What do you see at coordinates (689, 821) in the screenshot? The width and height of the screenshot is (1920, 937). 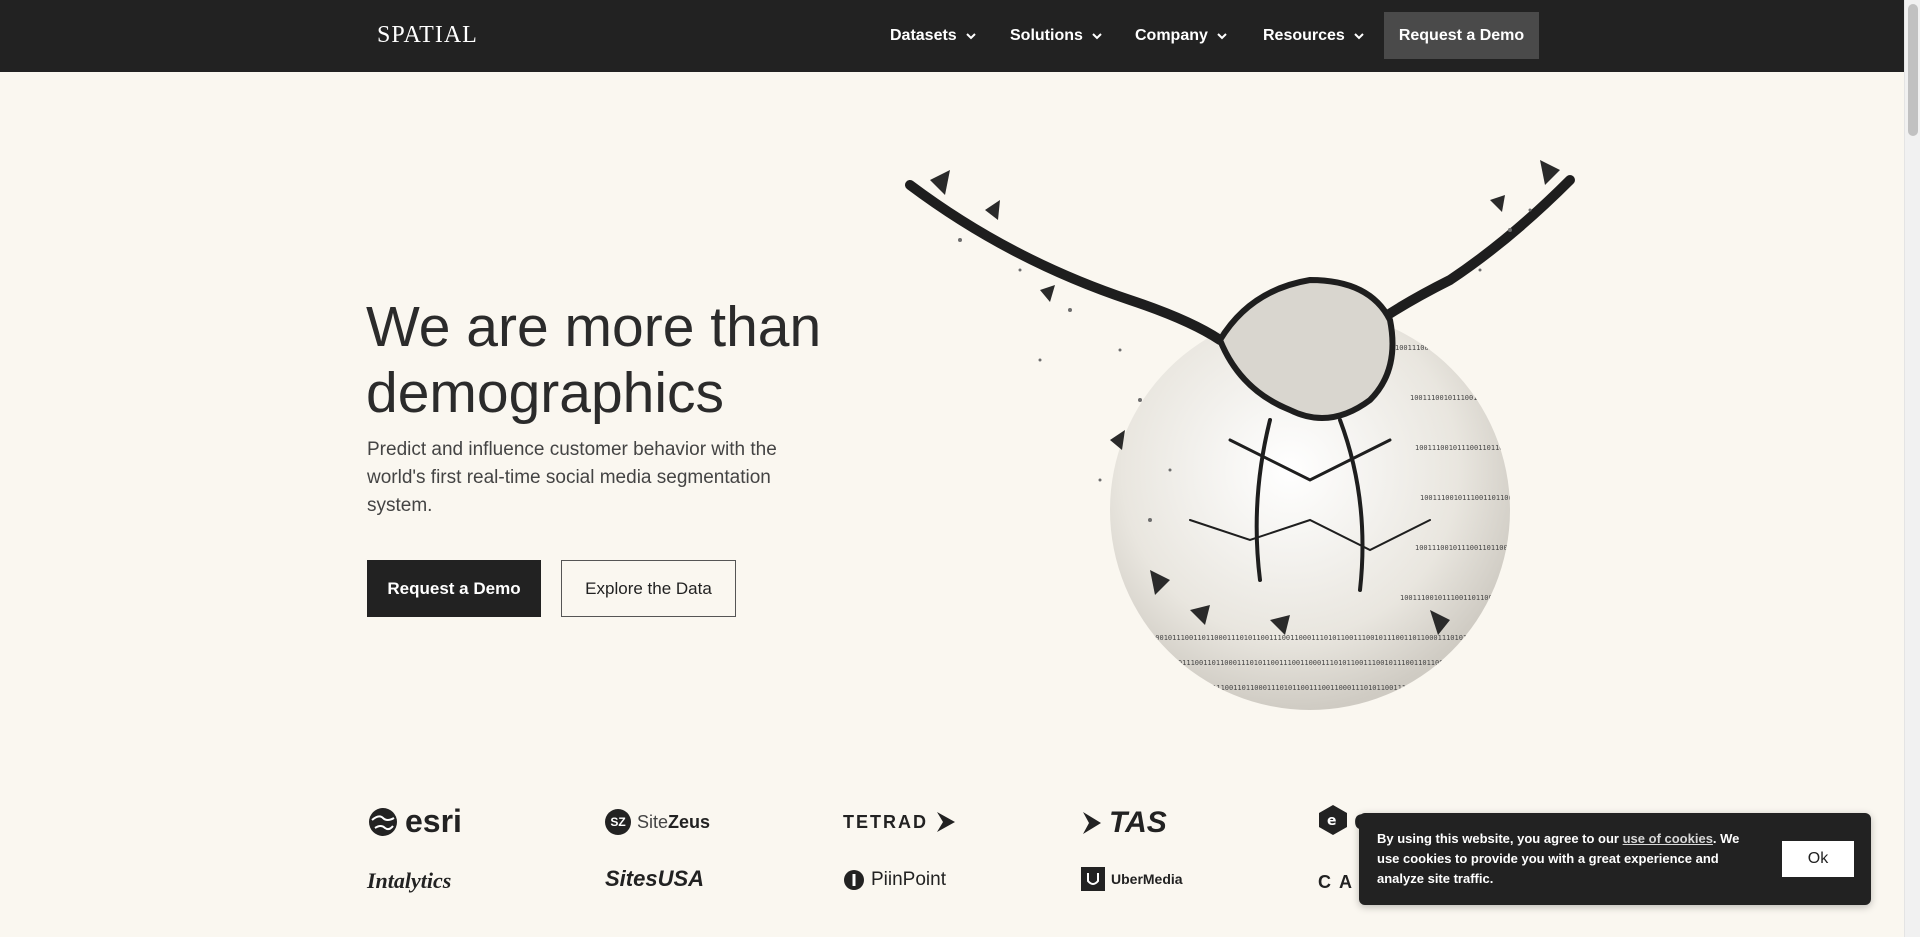 I see `logo-sitezeus-text-b: Zeus` at bounding box center [689, 821].